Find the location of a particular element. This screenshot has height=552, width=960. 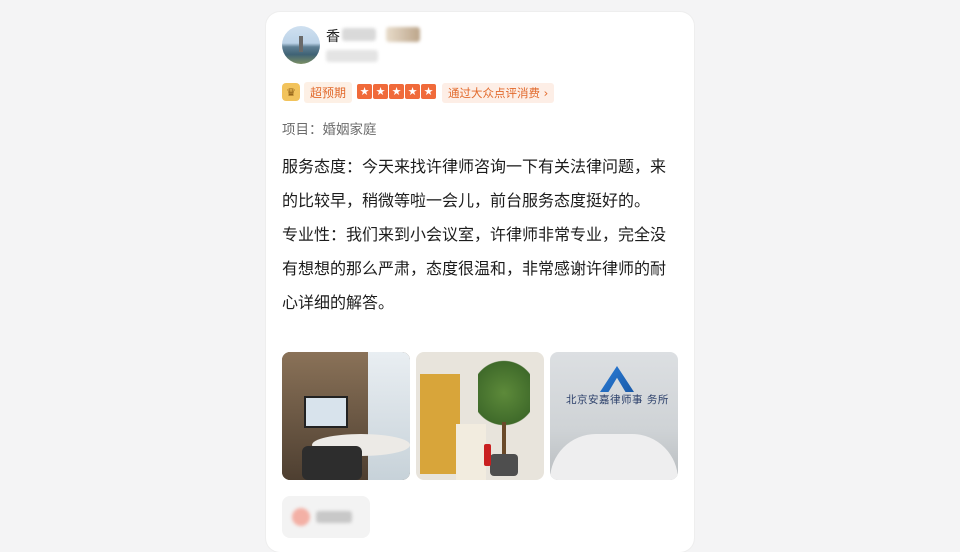

exceed-label: 超预期 is located at coordinates (328, 92).